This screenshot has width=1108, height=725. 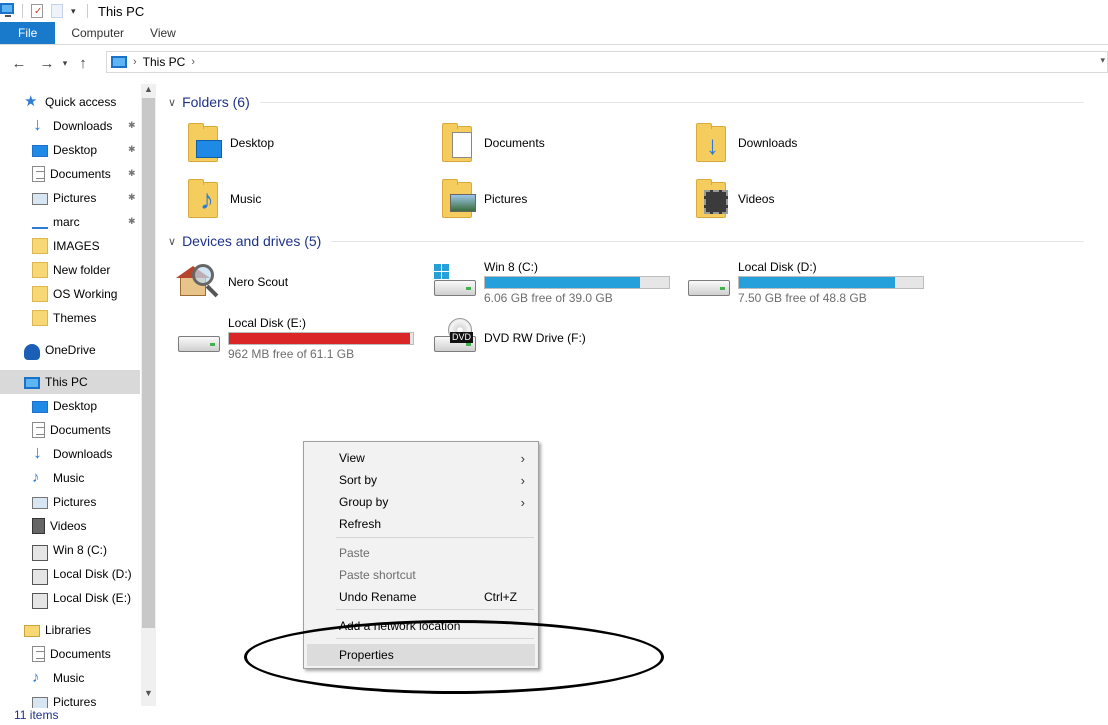 I want to click on address-bar: › This PC › ▾, so click(x=607, y=62).